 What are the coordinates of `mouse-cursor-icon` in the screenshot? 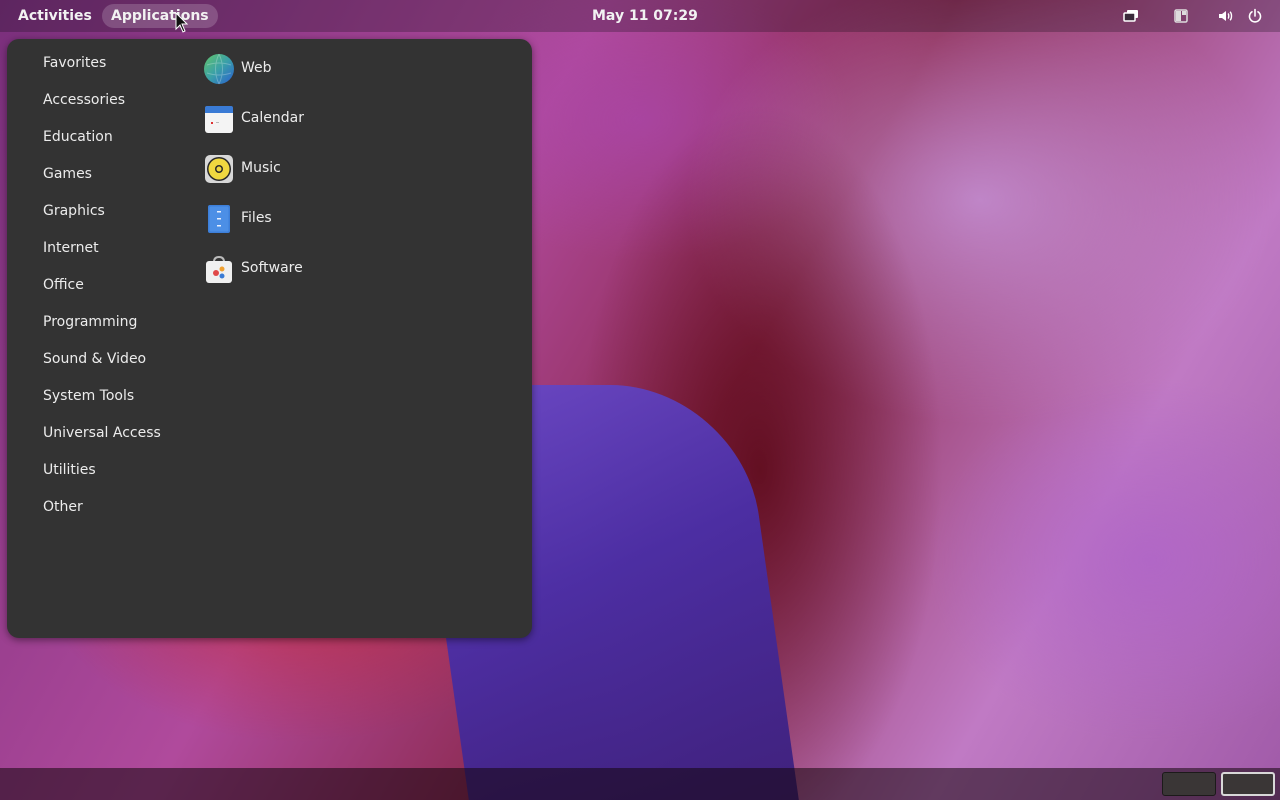 It's located at (182, 22).